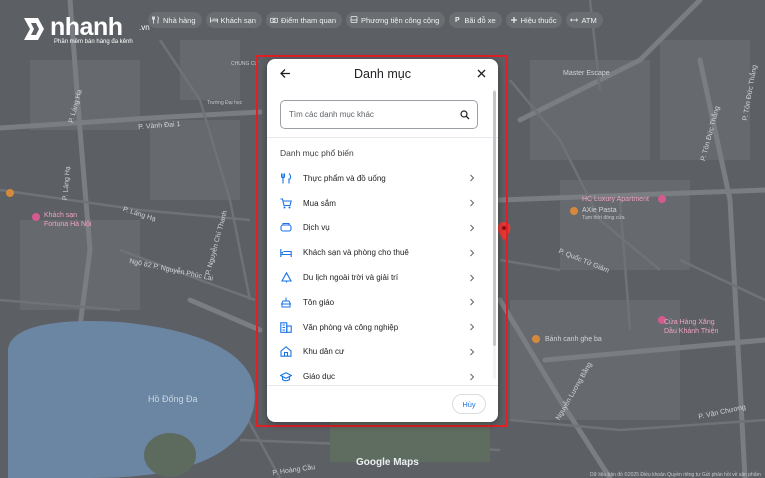 Image resolution: width=765 pixels, height=478 pixels. What do you see at coordinates (274, 20) in the screenshot?
I see `camera-icon` at bounding box center [274, 20].